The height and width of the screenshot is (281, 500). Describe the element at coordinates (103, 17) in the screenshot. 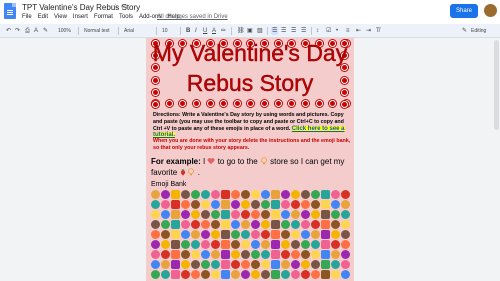

I see `menu-format: Format` at that location.